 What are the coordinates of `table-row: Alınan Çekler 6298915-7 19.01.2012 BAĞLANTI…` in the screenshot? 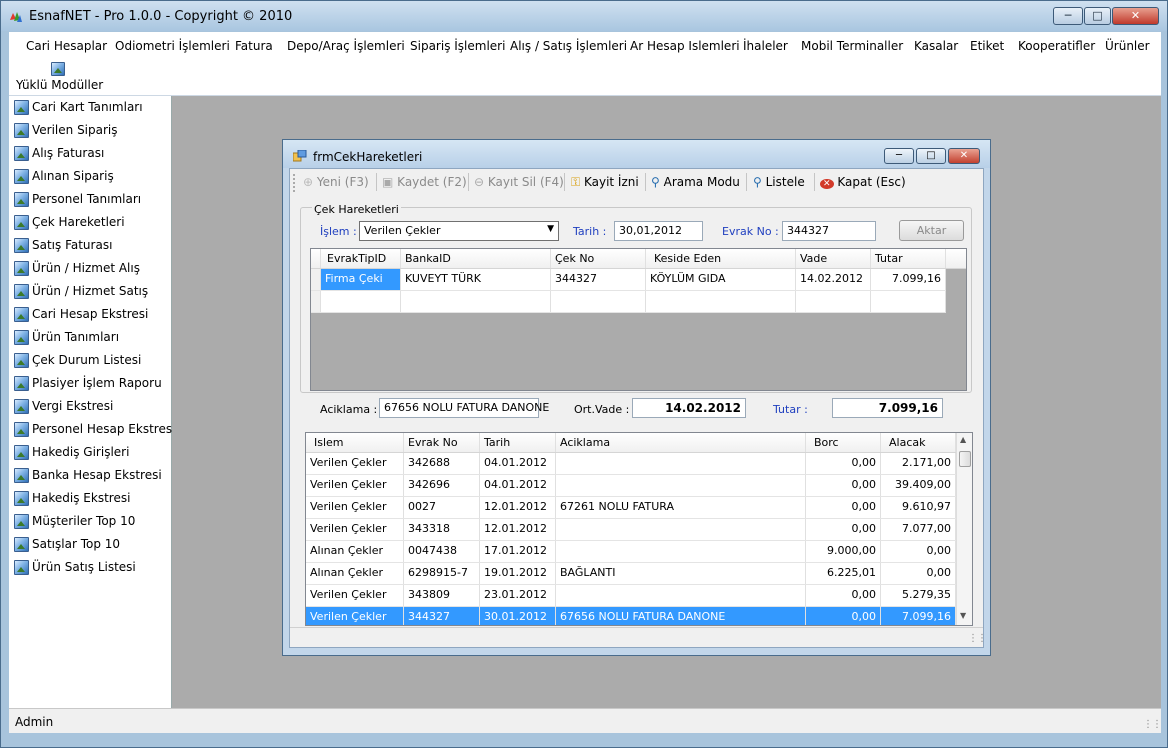 It's located at (631, 574).